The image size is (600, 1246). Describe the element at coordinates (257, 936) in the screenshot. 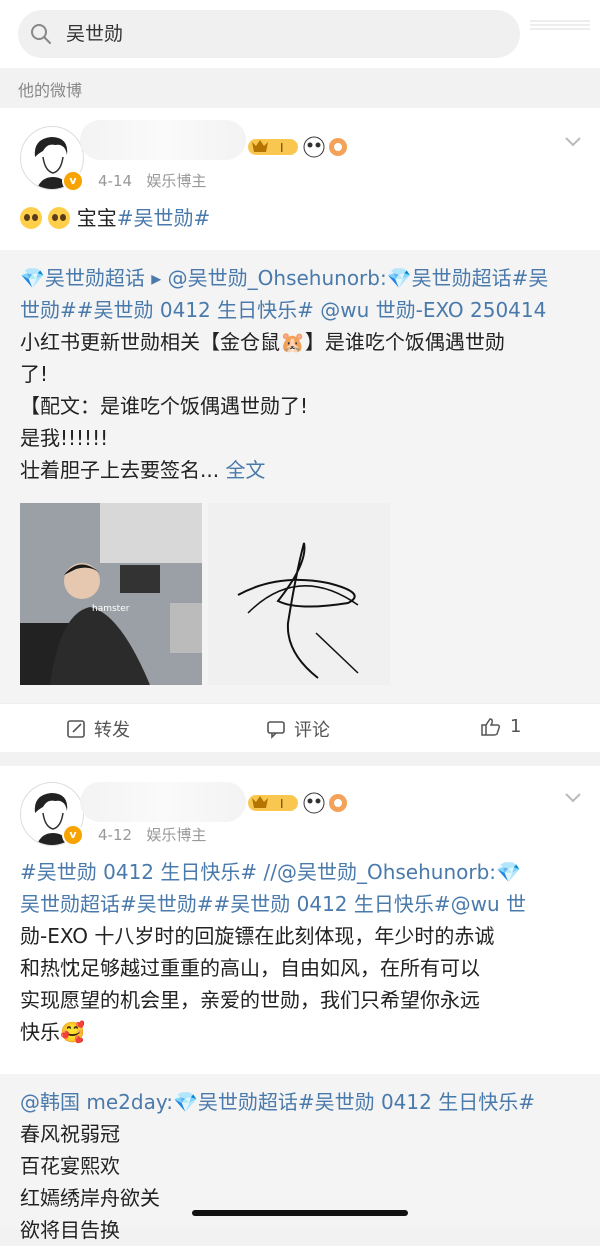

I see `post-line: 勋-EXO 十八岁时的回旋镖在此刻体现，年少时的赤诚` at that location.